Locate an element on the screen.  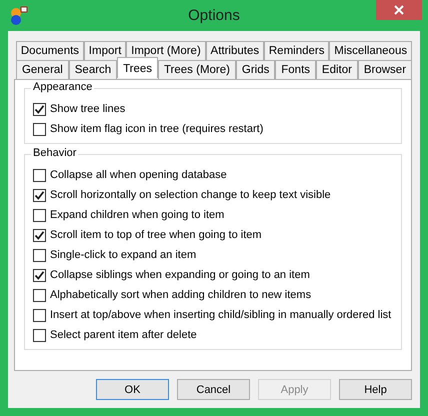
tab: Import is located at coordinates (105, 50).